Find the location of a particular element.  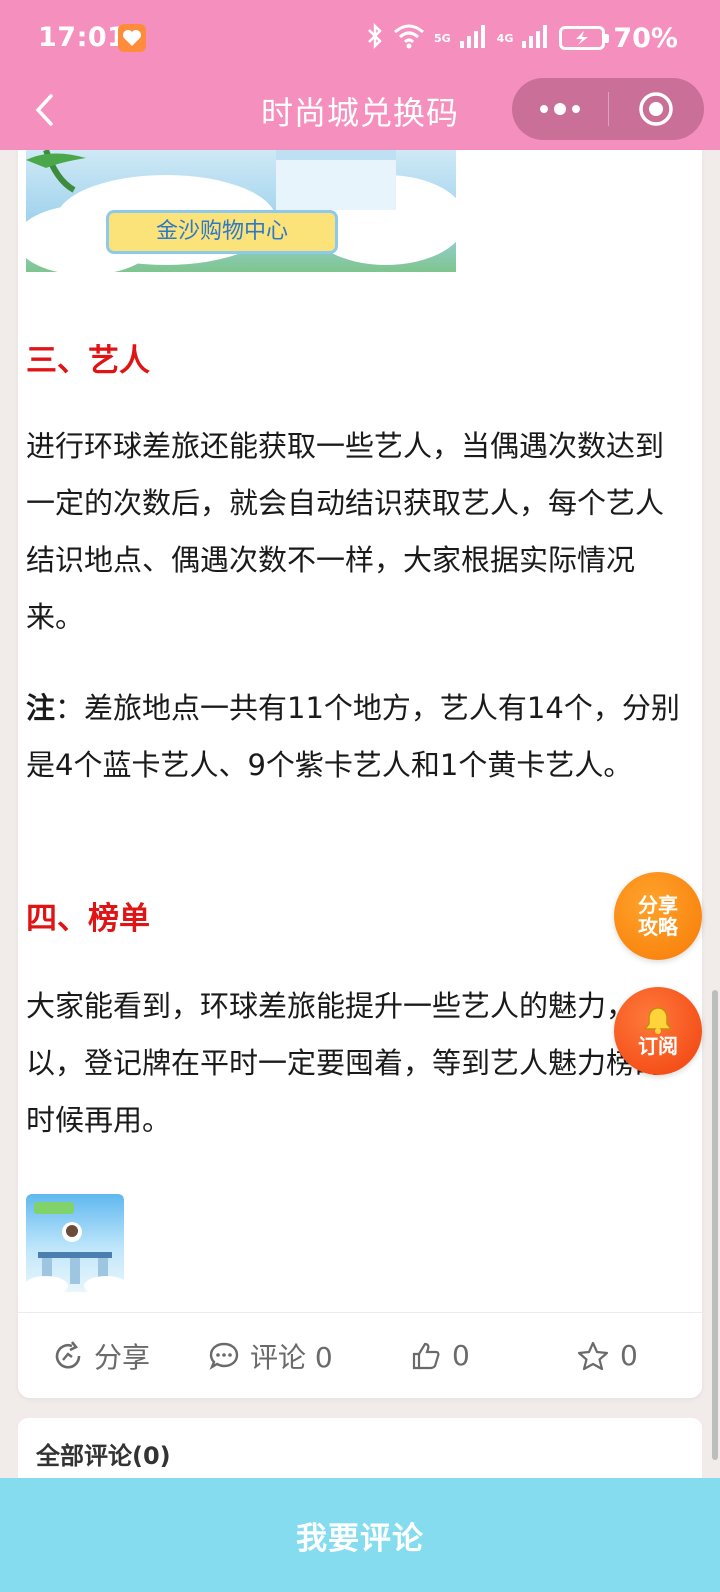

close-mini-program-button is located at coordinates (657, 109).